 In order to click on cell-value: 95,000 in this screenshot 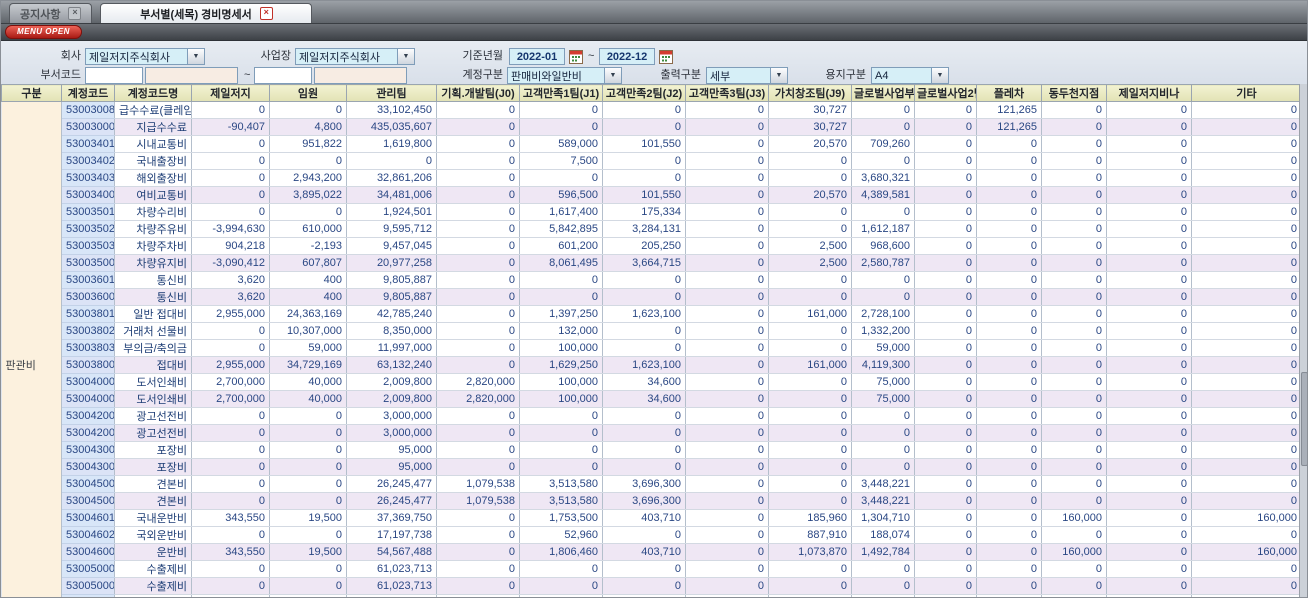, I will do `click(391, 467)`.